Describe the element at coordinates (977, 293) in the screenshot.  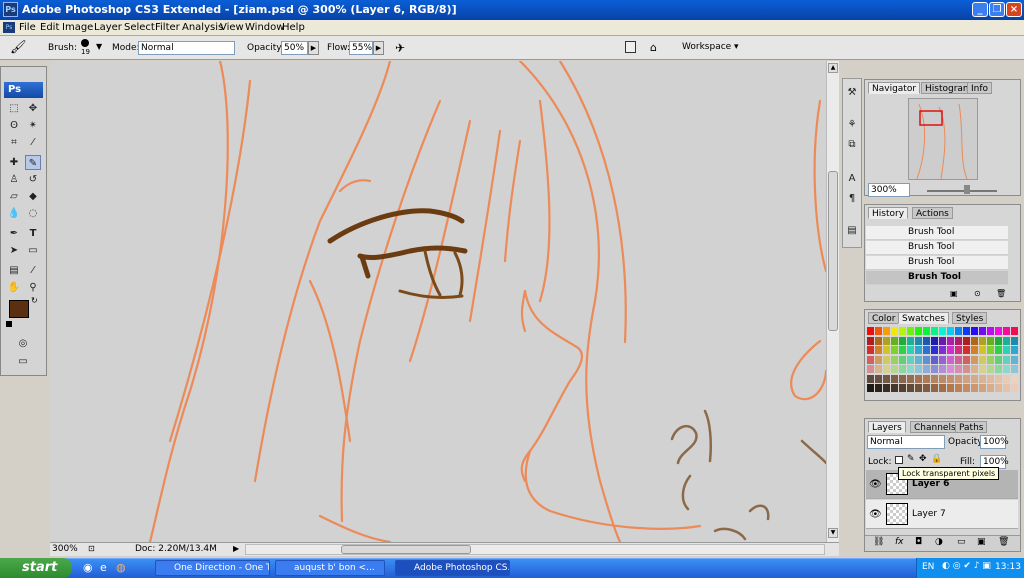
I see `snapshot-icon: ⊙` at that location.